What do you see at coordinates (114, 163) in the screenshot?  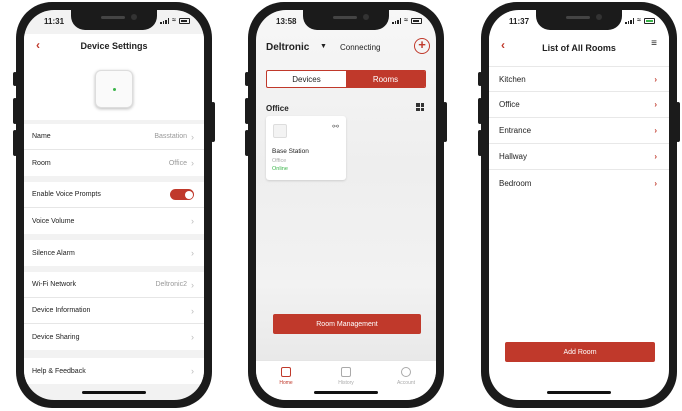 I see `setting-row-room: Room Office ›` at bounding box center [114, 163].